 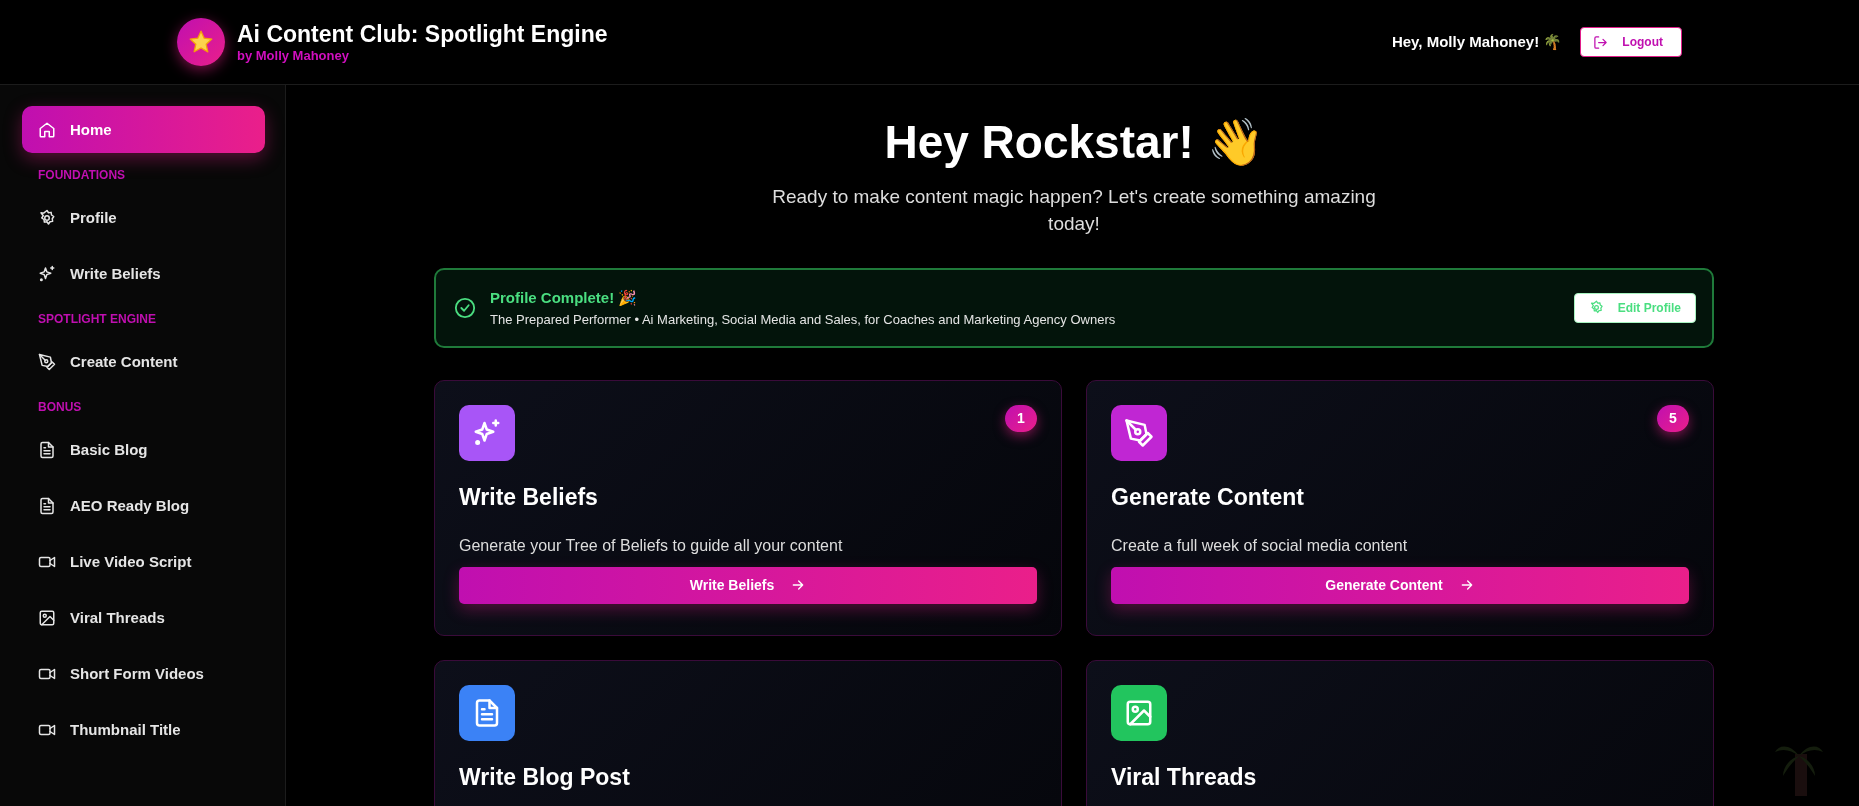 I want to click on card-description: Generate your Tree of Beliefs to guide all your content, so click(x=651, y=545).